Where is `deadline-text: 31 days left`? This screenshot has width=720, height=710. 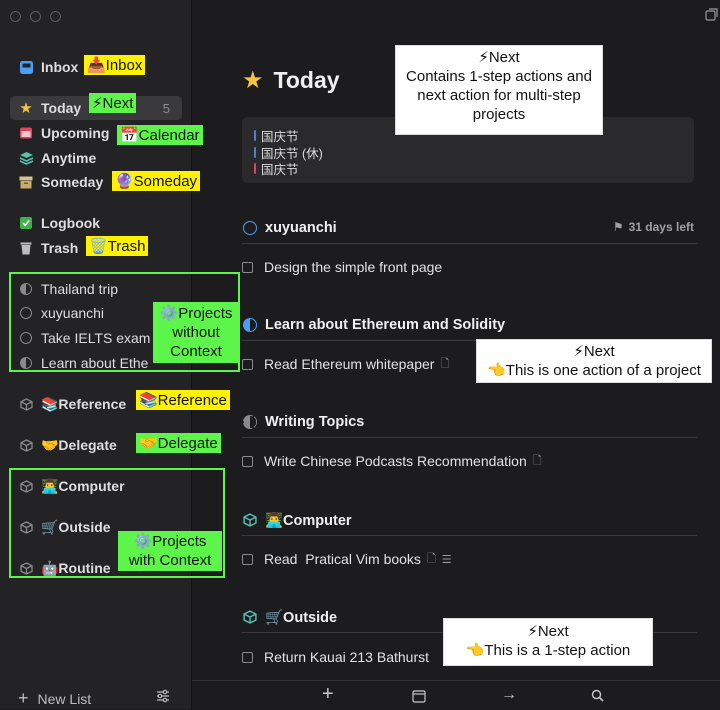 deadline-text: 31 days left is located at coordinates (661, 227).